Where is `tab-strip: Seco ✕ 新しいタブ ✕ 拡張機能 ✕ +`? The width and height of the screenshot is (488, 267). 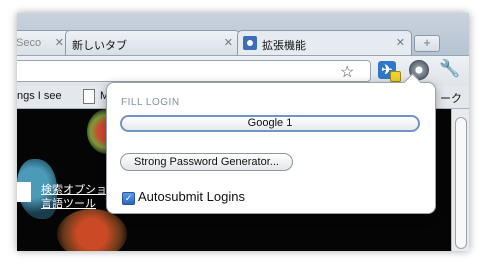 tab-strip: Seco ✕ 新しいタブ ✕ 拡張機能 ✕ + is located at coordinates (243, 34).